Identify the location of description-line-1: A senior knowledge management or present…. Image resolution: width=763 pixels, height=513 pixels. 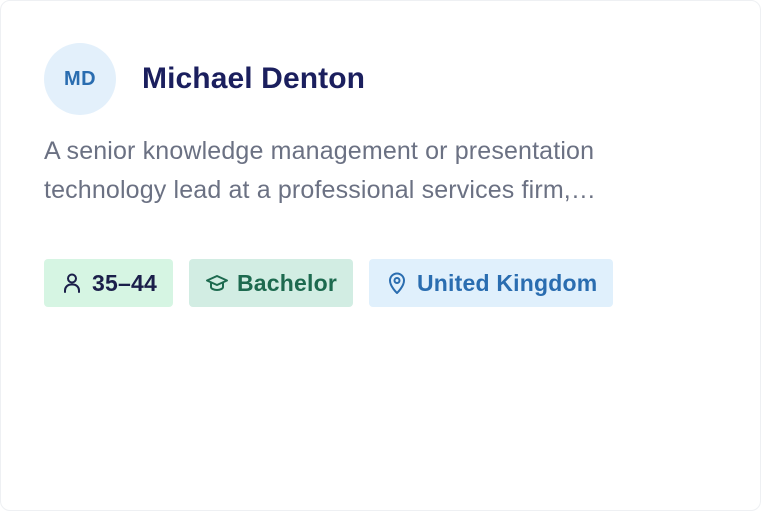
(319, 151).